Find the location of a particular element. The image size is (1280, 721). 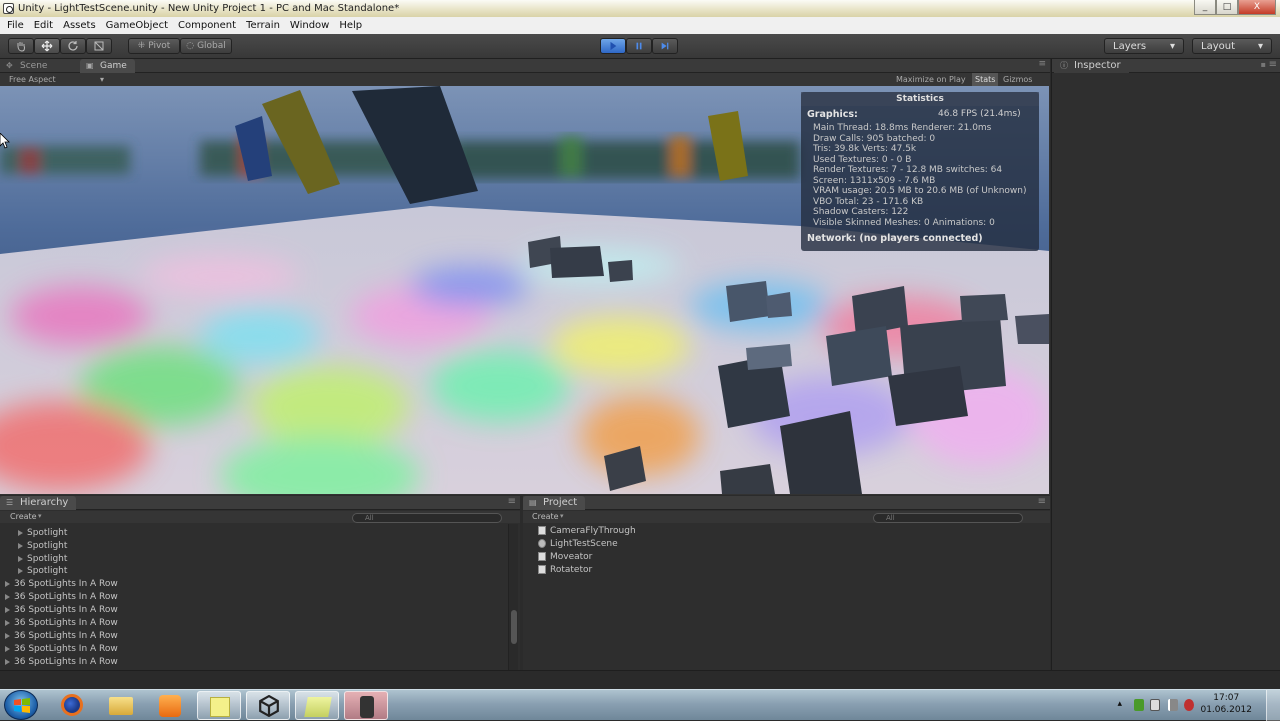

tab-inspector: ⓘ Inspector is located at coordinates (1091, 66).